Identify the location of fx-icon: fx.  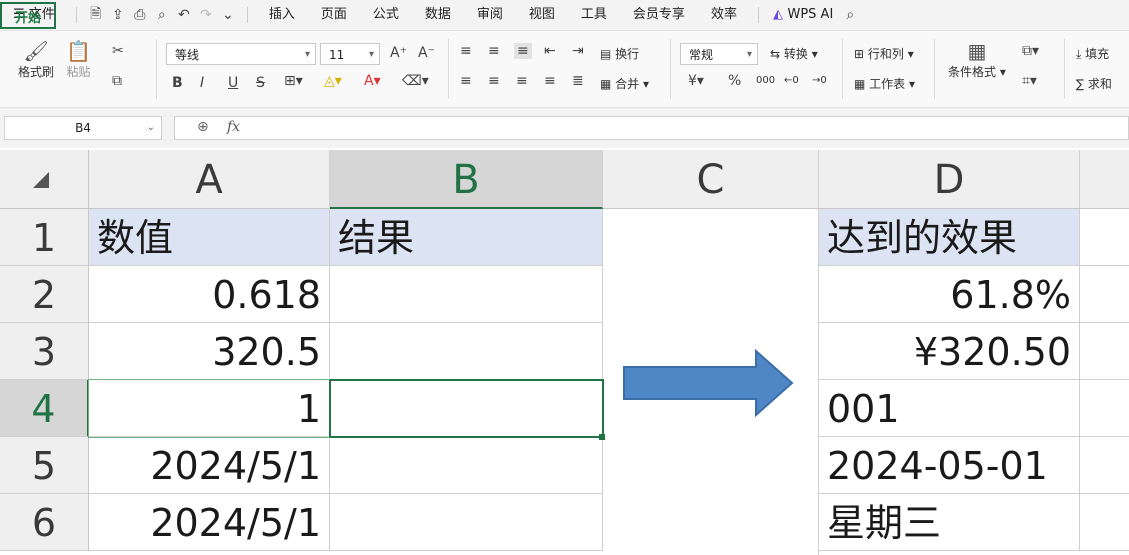
(233, 127).